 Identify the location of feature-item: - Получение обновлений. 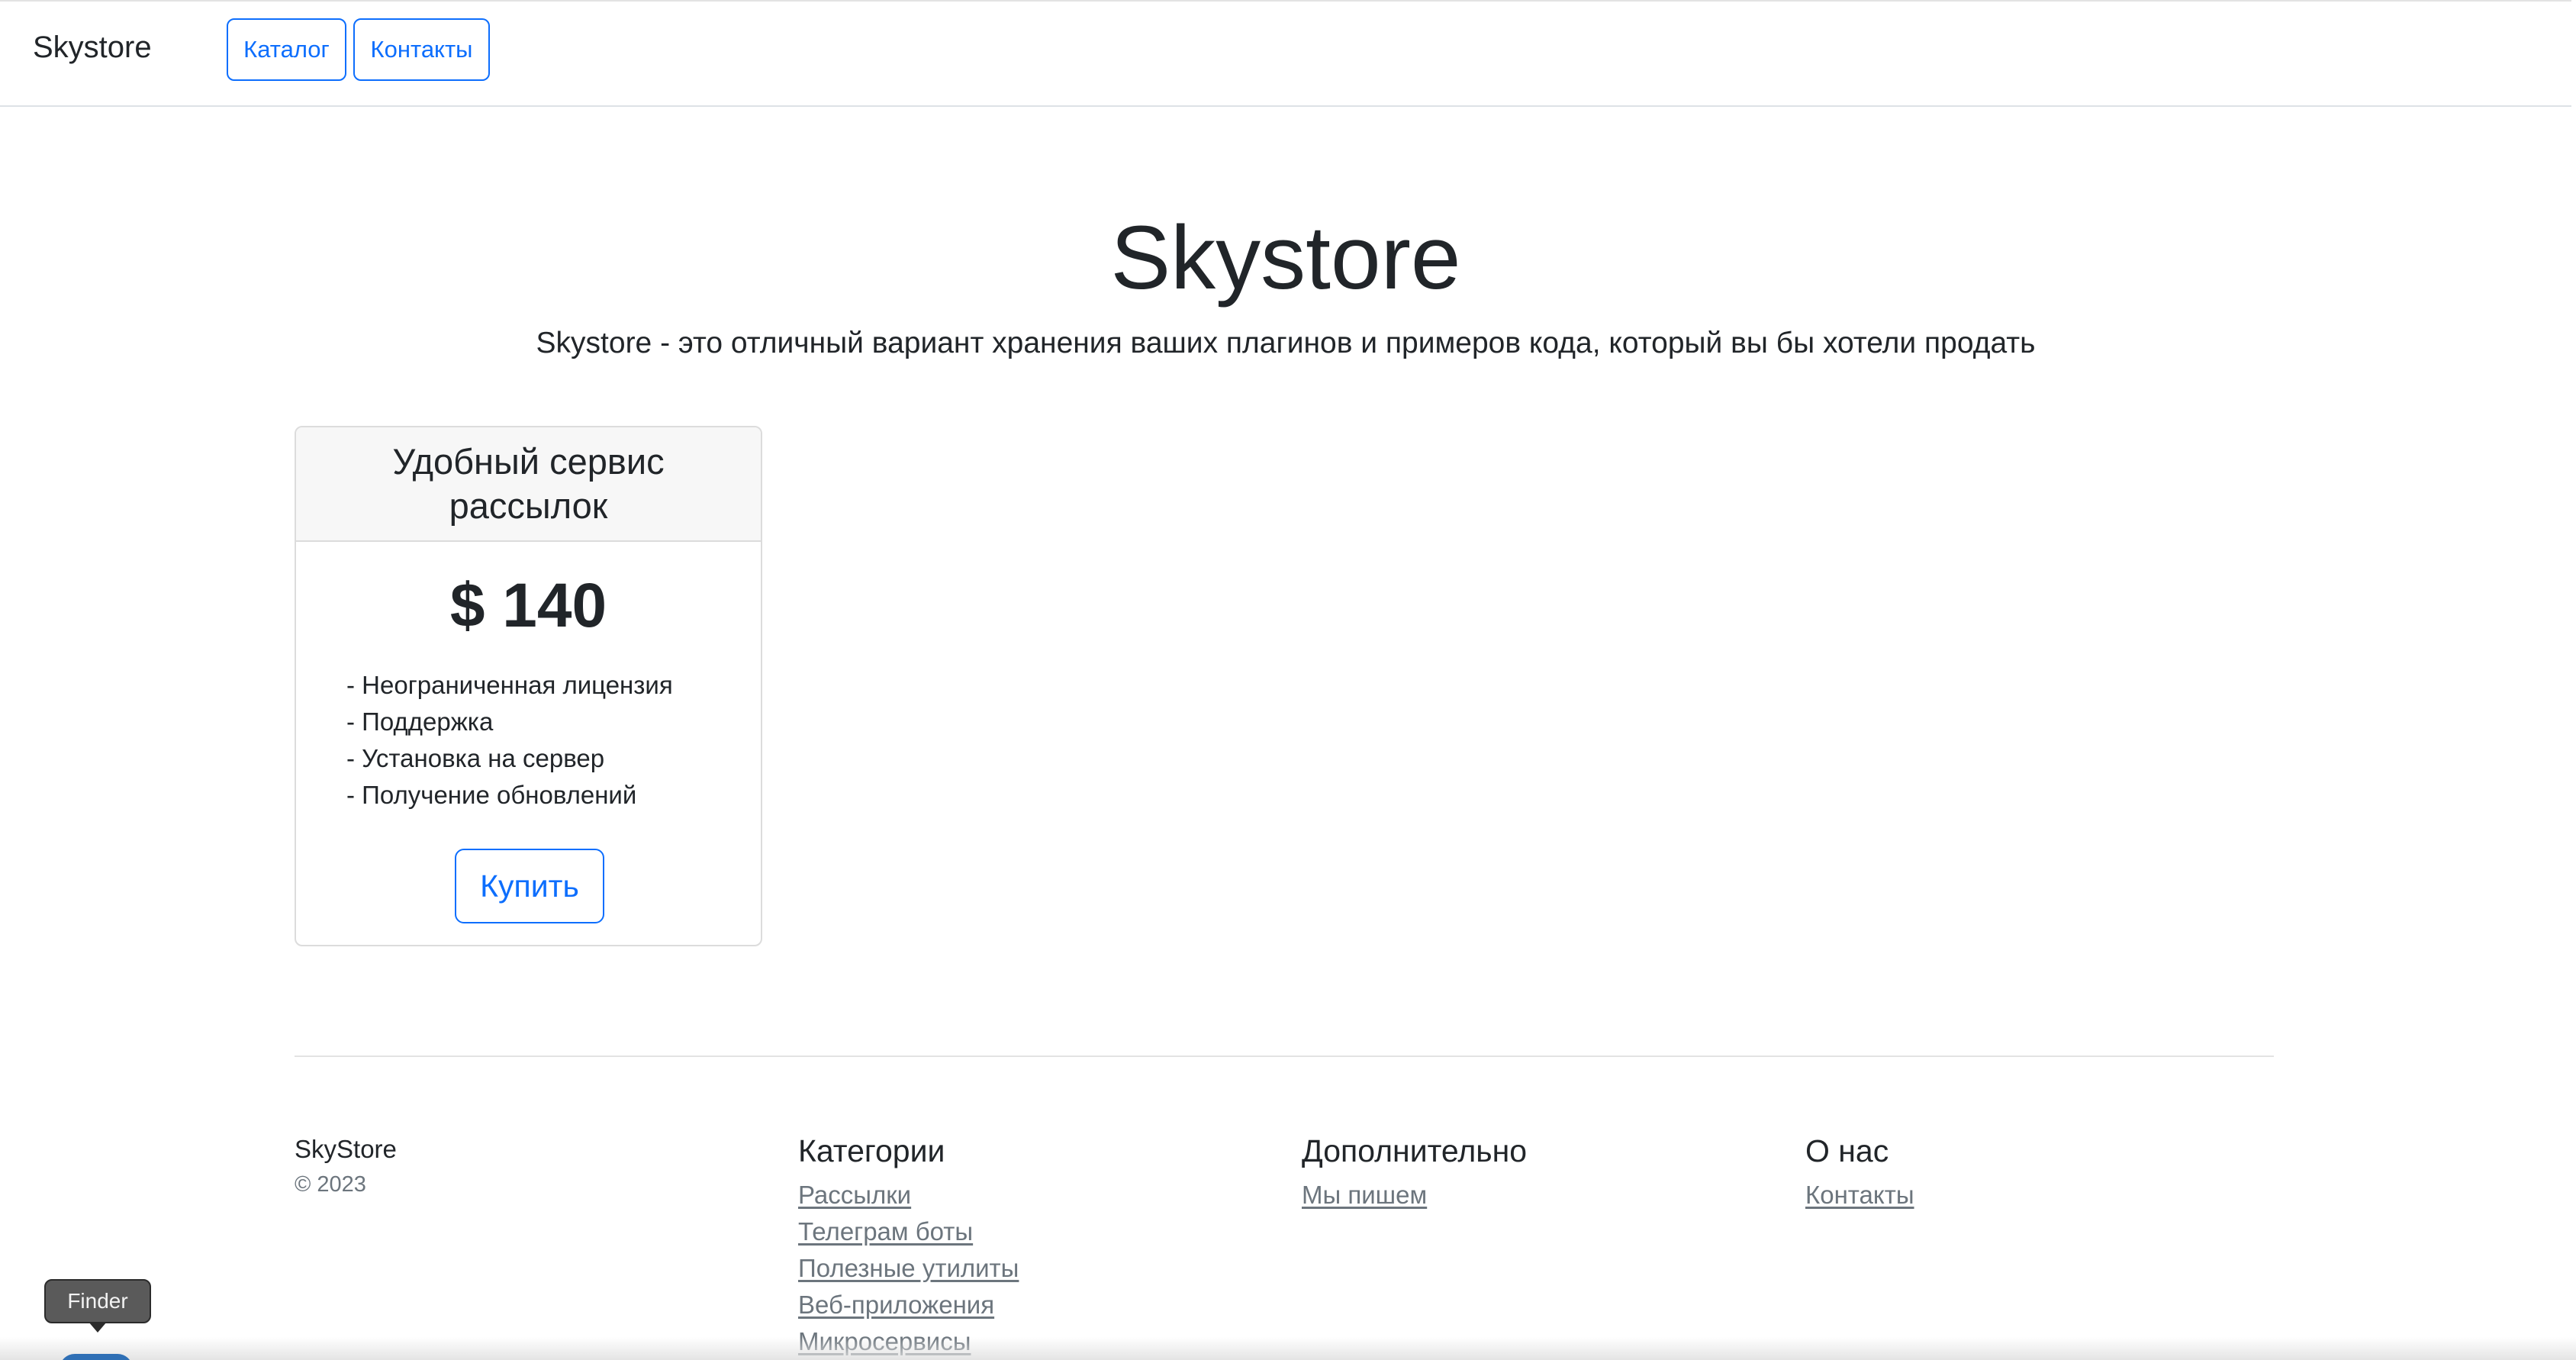
(491, 795).